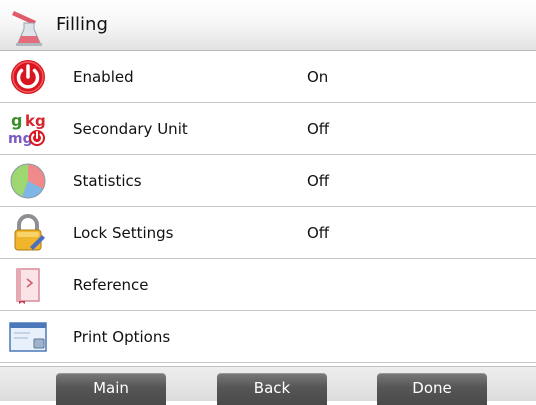 The height and width of the screenshot is (405, 536). Describe the element at coordinates (28, 286) in the screenshot. I see `reference-book-icon` at that location.